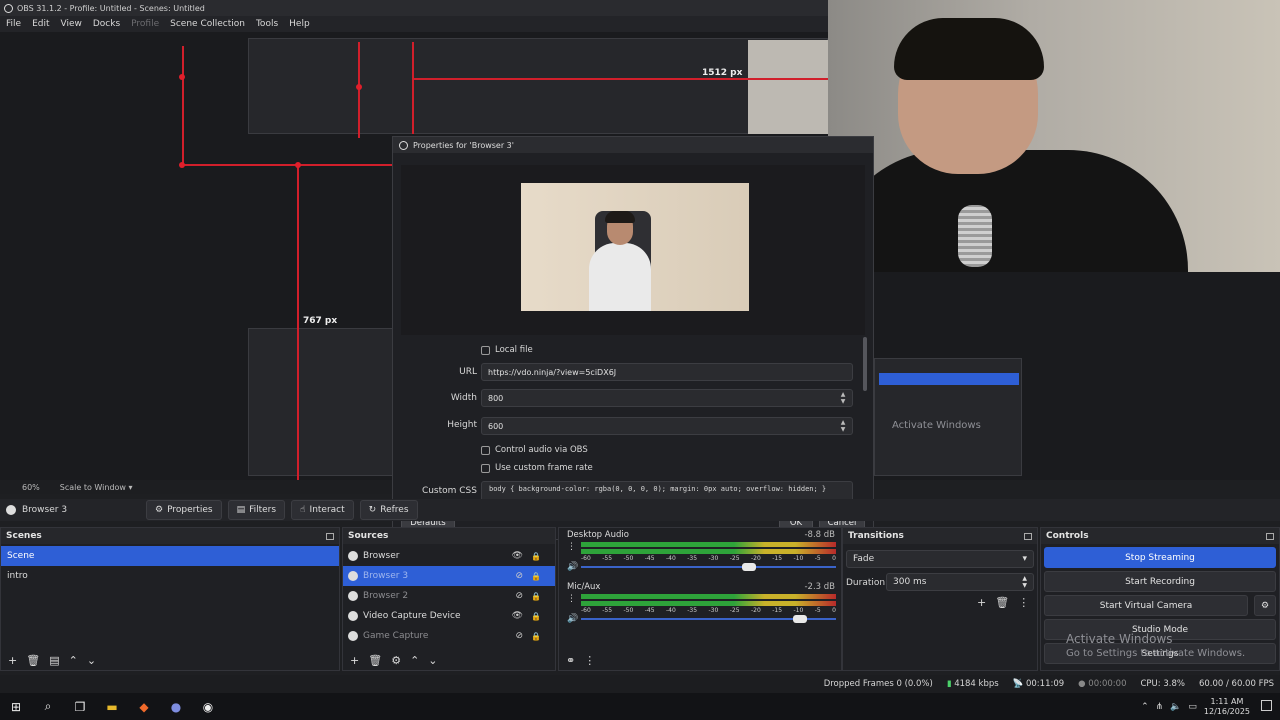  Describe the element at coordinates (320, 321) in the screenshot. I see `height-px-label: 767 px` at that location.